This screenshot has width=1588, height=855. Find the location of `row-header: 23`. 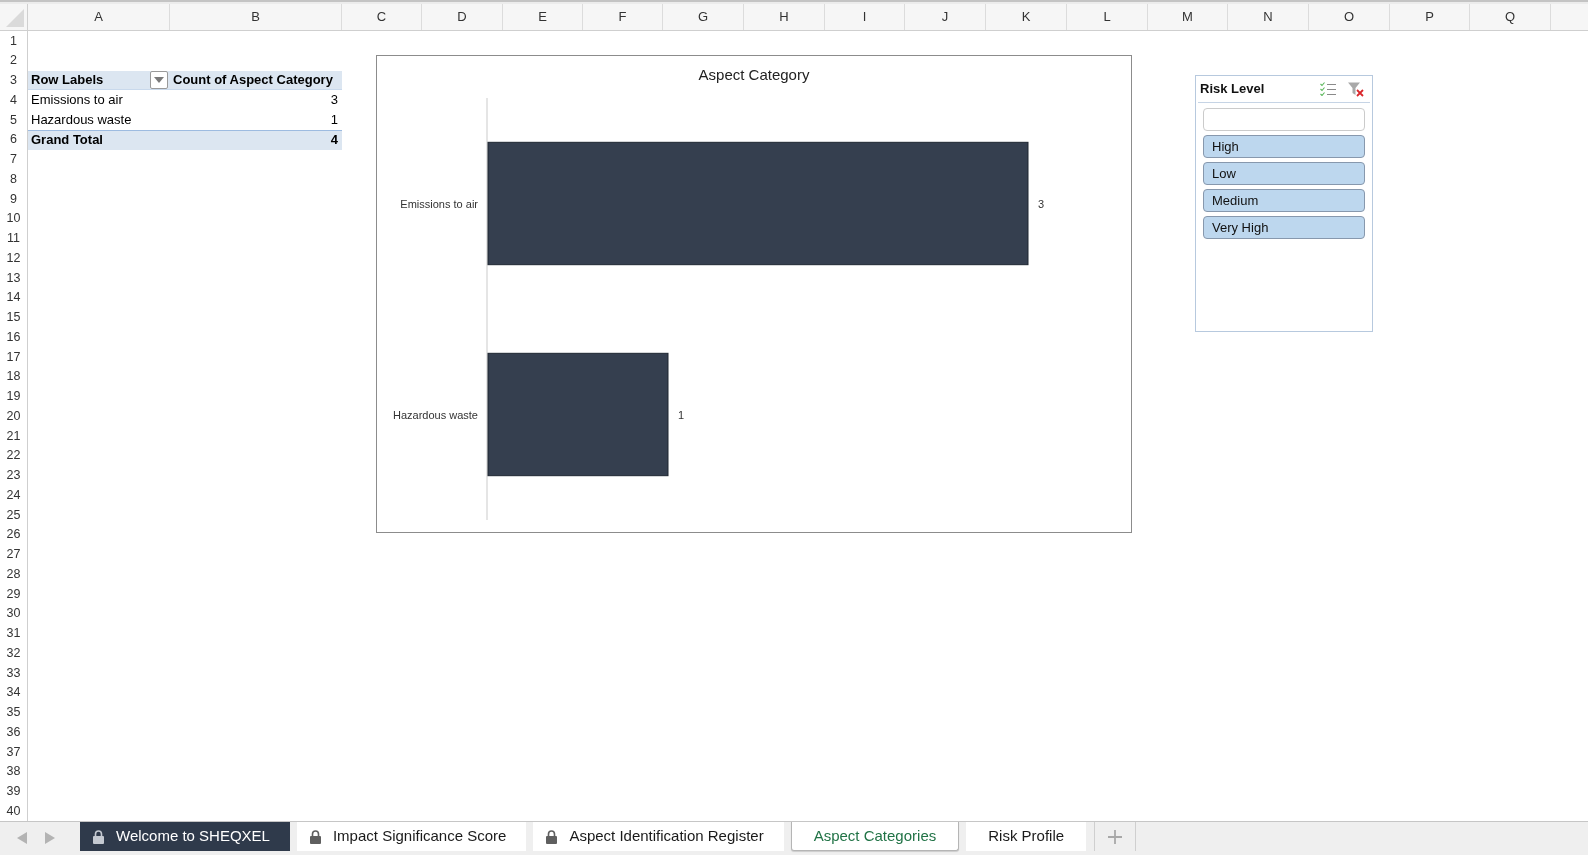

row-header: 23 is located at coordinates (13, 475).